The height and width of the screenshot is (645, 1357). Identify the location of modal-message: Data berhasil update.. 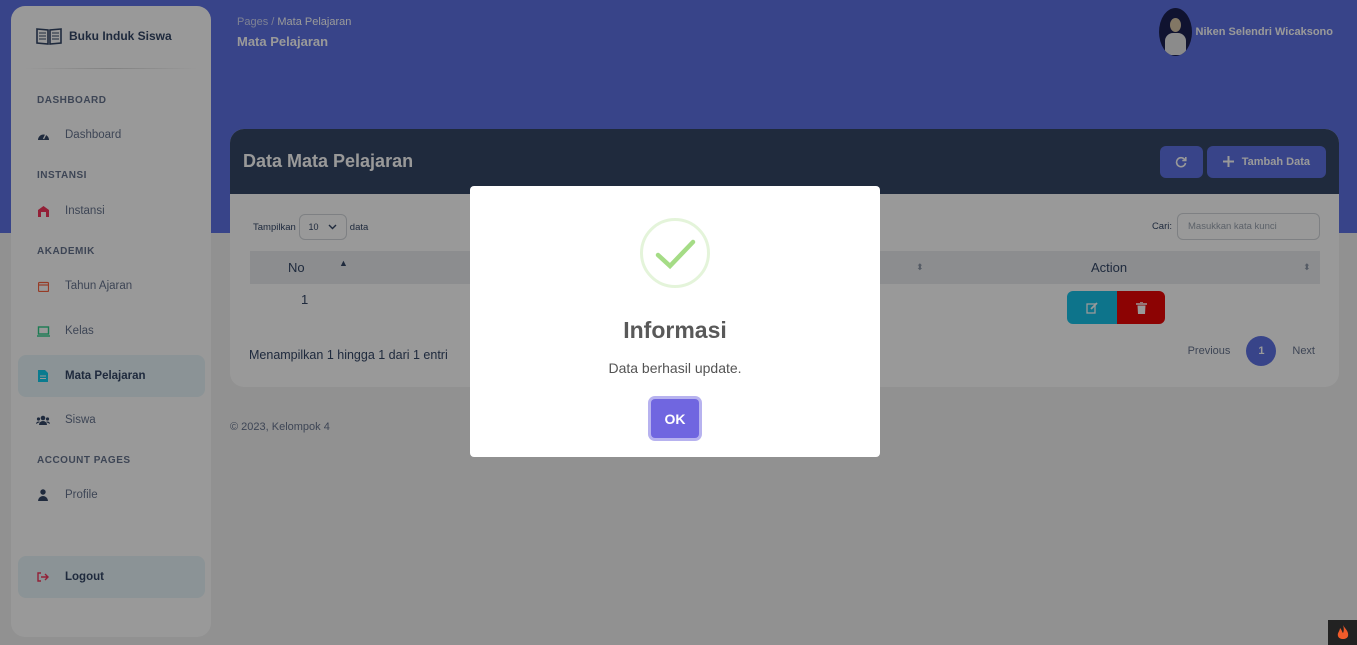
(675, 368).